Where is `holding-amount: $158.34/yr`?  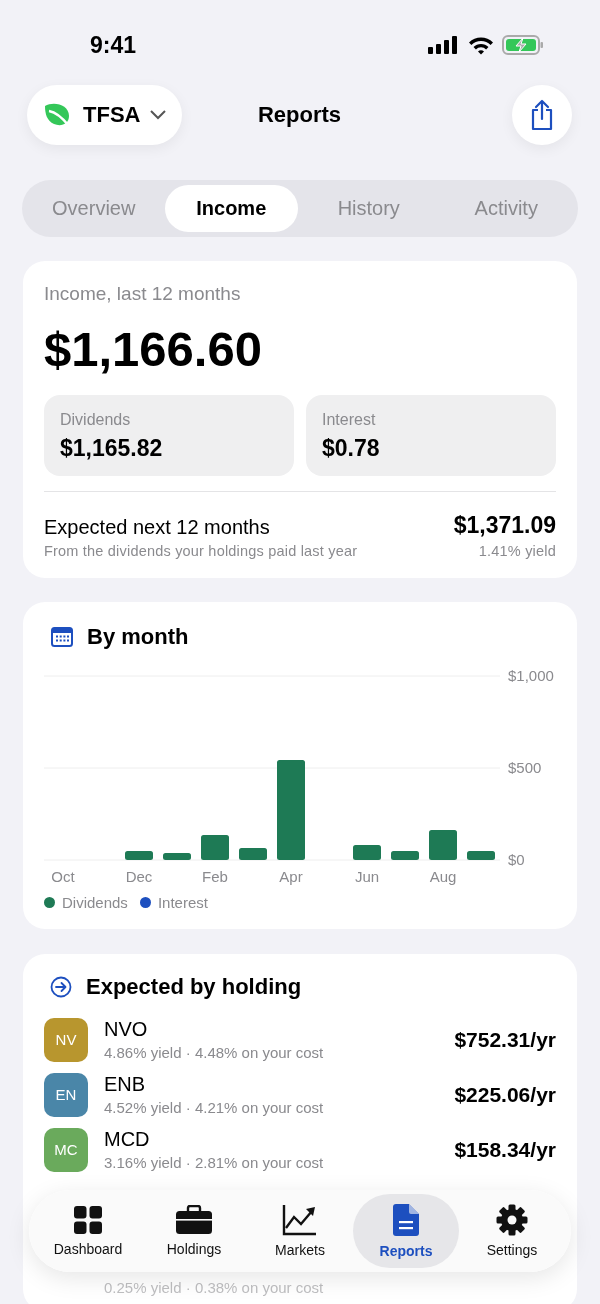 holding-amount: $158.34/yr is located at coordinates (505, 1149).